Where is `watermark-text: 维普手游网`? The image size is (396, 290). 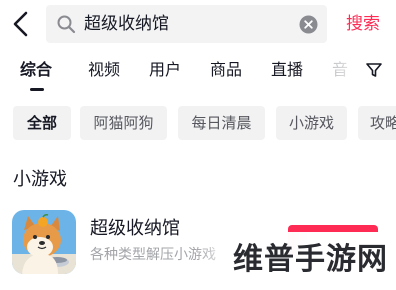
watermark-text: 维普手游网 is located at coordinates (310, 259).